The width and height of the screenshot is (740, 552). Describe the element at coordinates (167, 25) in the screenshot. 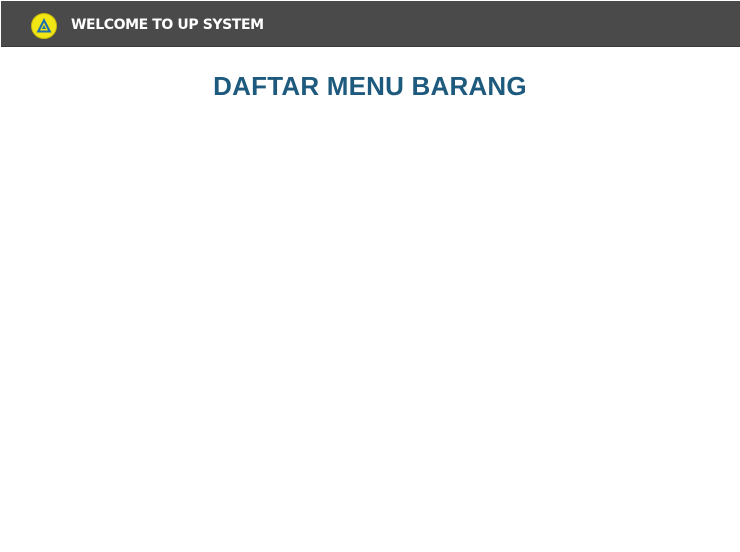

I see `welcome-text: WELCOME TO UP SYSTEM` at that location.